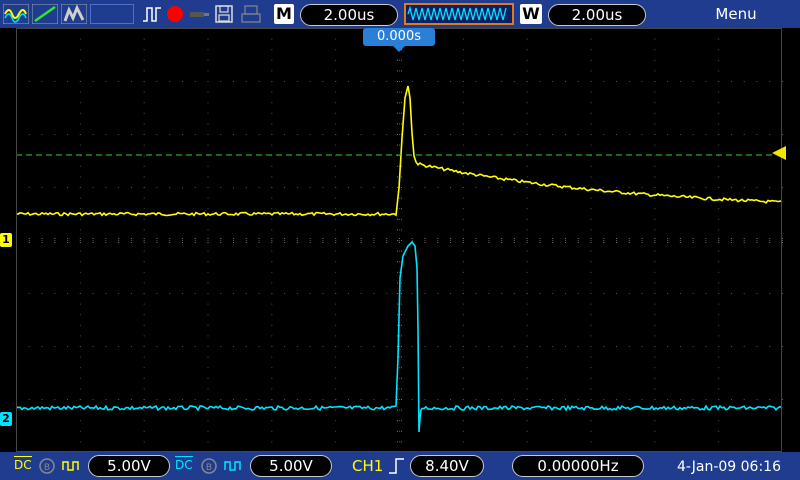  I want to click on datetime: 4-Jan-09 06:16, so click(729, 467).